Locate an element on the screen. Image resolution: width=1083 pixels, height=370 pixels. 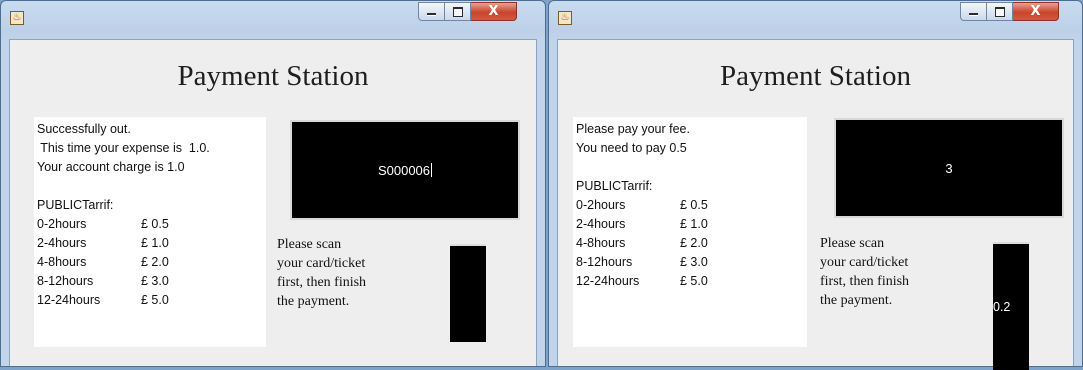
scan-display: 3 is located at coordinates (949, 168).